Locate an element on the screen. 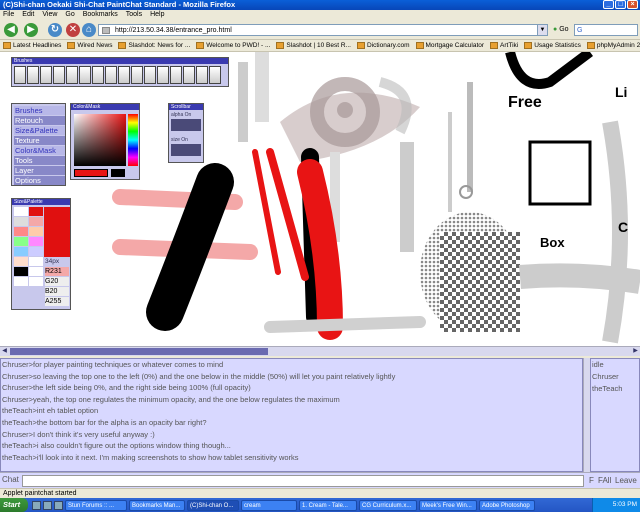 Image resolution: width=640 pixels, height=512 pixels. menu-texture: Texture is located at coordinates (39, 140).